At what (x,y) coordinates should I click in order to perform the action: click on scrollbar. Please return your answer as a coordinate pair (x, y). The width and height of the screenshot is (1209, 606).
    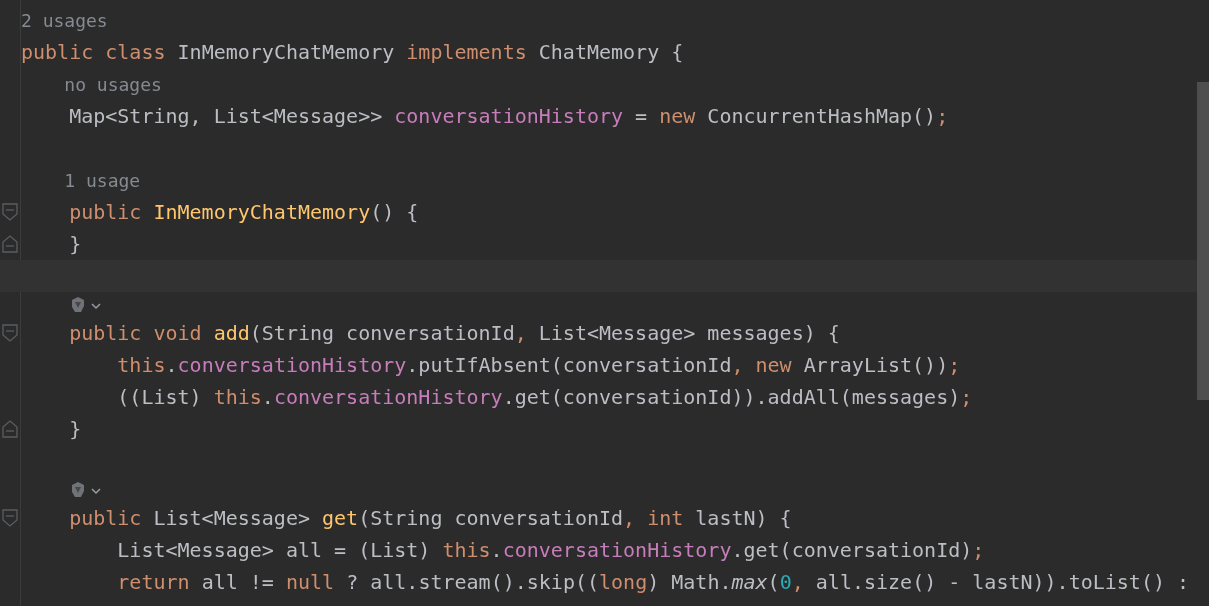
    Looking at the image, I should click on (1203, 241).